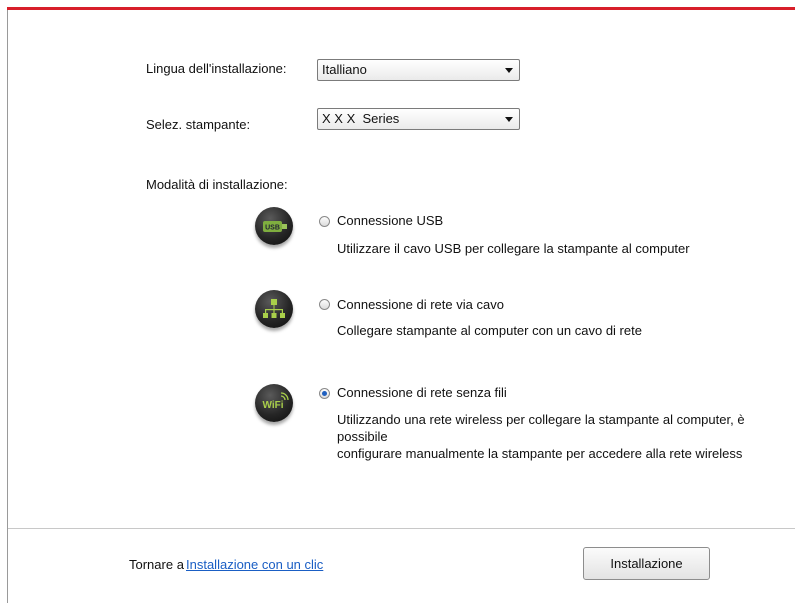  What do you see at coordinates (418, 70) in the screenshot?
I see `language-select: Italliano` at bounding box center [418, 70].